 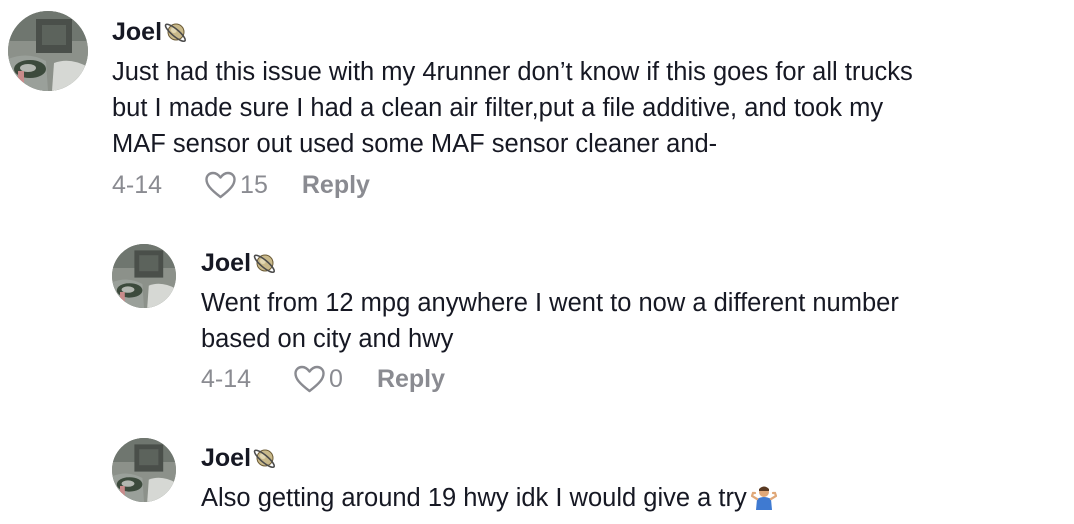 I want to click on comment-meta: 4-14 0 Reply, so click(x=323, y=379).